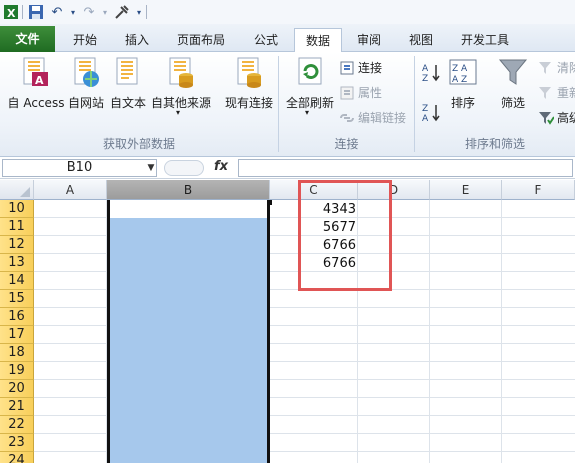 The width and height of the screenshot is (575, 463). What do you see at coordinates (85, 103) in the screenshot?
I see `from-web-label: 自网站` at bounding box center [85, 103].